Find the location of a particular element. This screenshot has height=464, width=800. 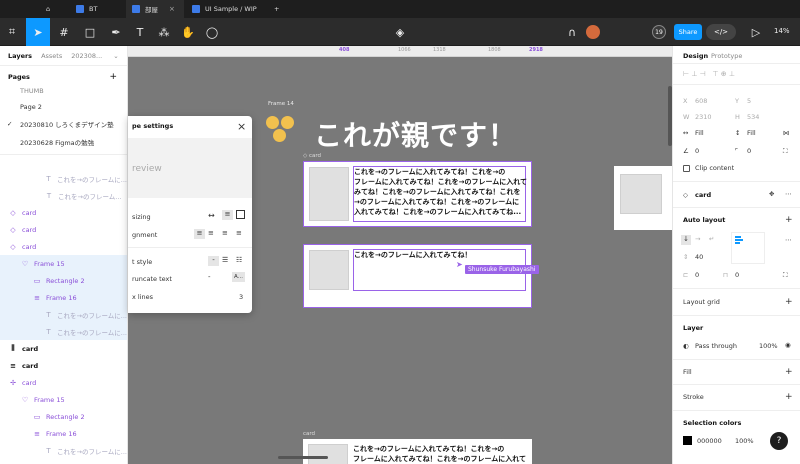

page-item: Page 2 is located at coordinates (63, 106).